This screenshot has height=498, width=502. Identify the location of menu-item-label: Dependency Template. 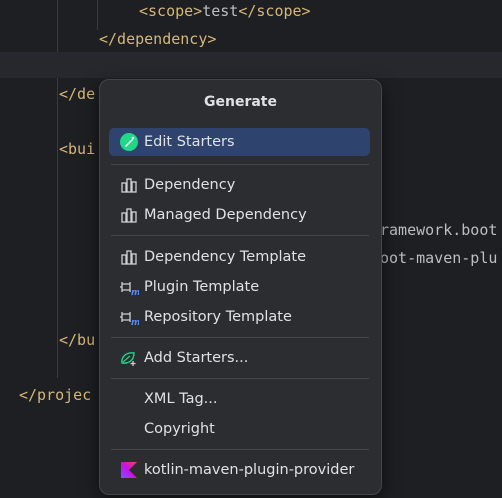
(225, 257).